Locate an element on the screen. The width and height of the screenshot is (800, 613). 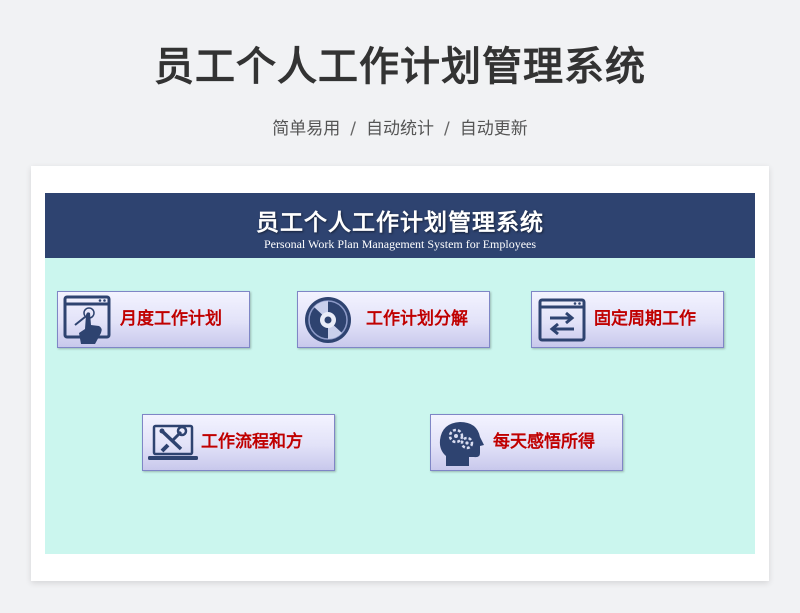
daily-insight-button: 每天感悟所得 is located at coordinates (526, 442).